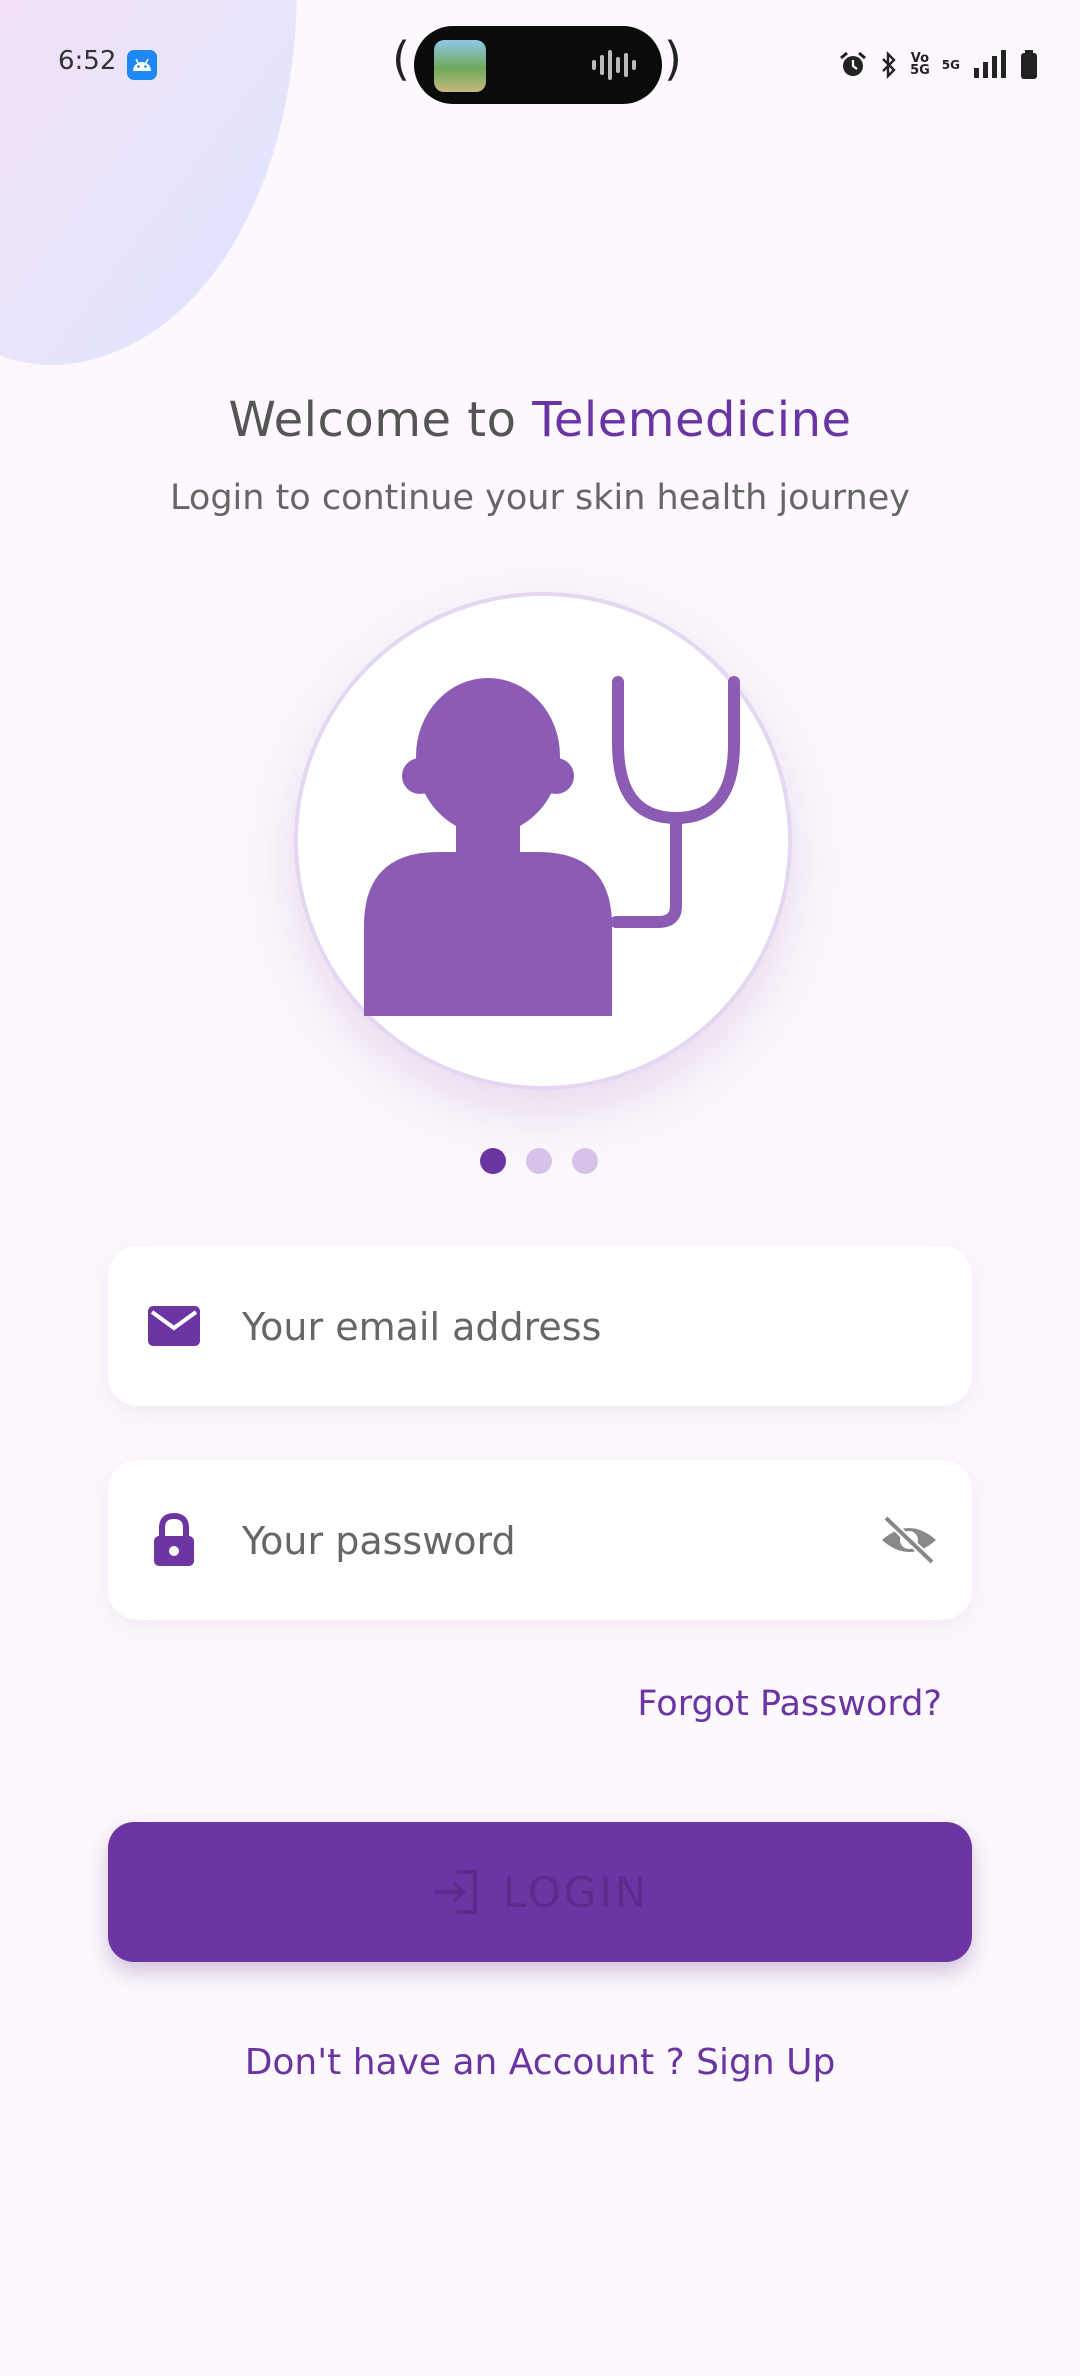  What do you see at coordinates (460, 66) in the screenshot?
I see `media-thumbnail` at bounding box center [460, 66].